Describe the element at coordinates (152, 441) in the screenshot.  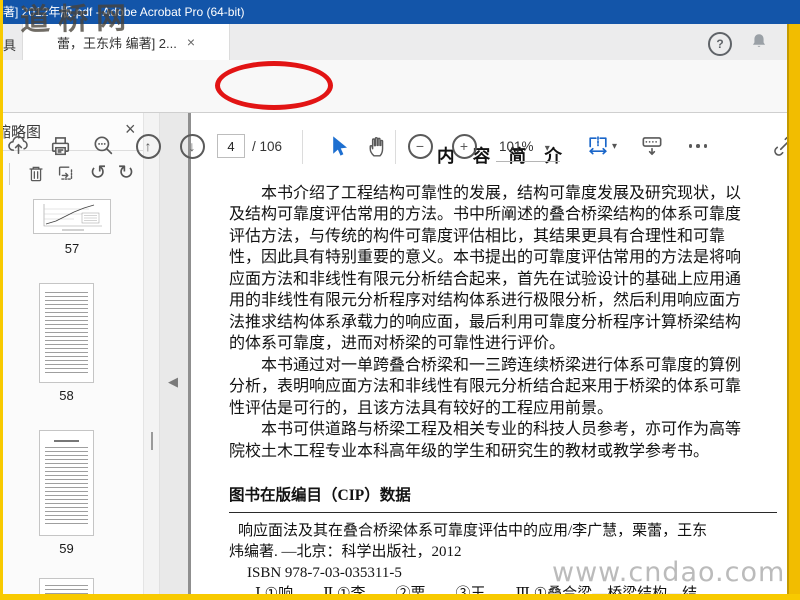
I see `splitter-handle` at that location.